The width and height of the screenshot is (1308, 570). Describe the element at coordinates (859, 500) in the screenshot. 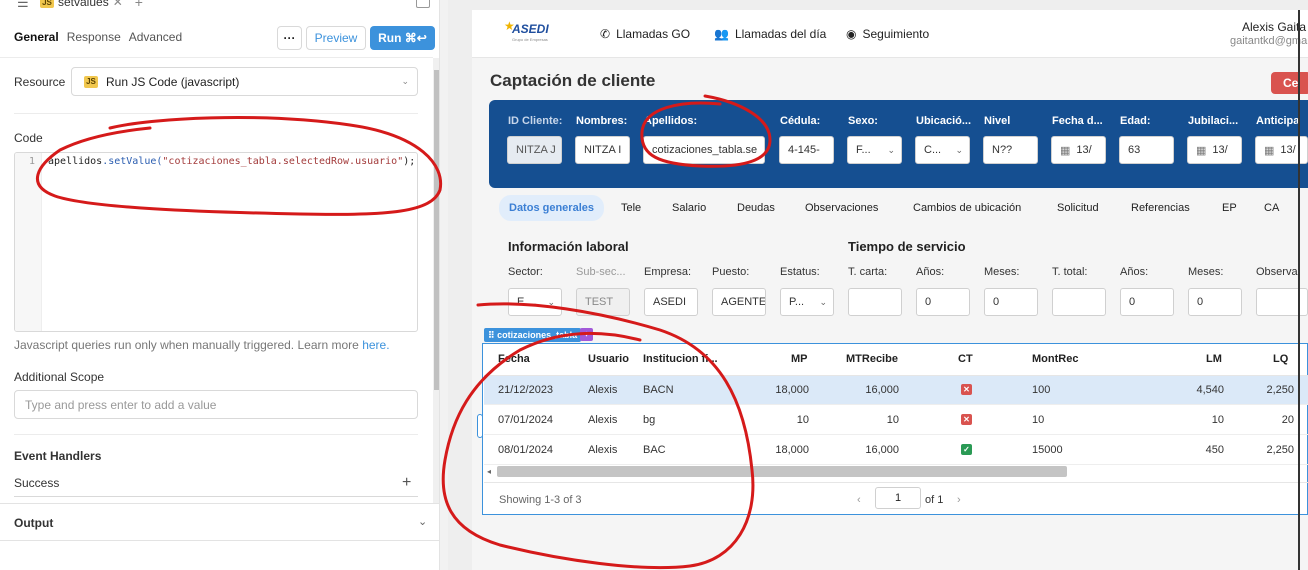

I see `prev-page-icon: ‹` at that location.